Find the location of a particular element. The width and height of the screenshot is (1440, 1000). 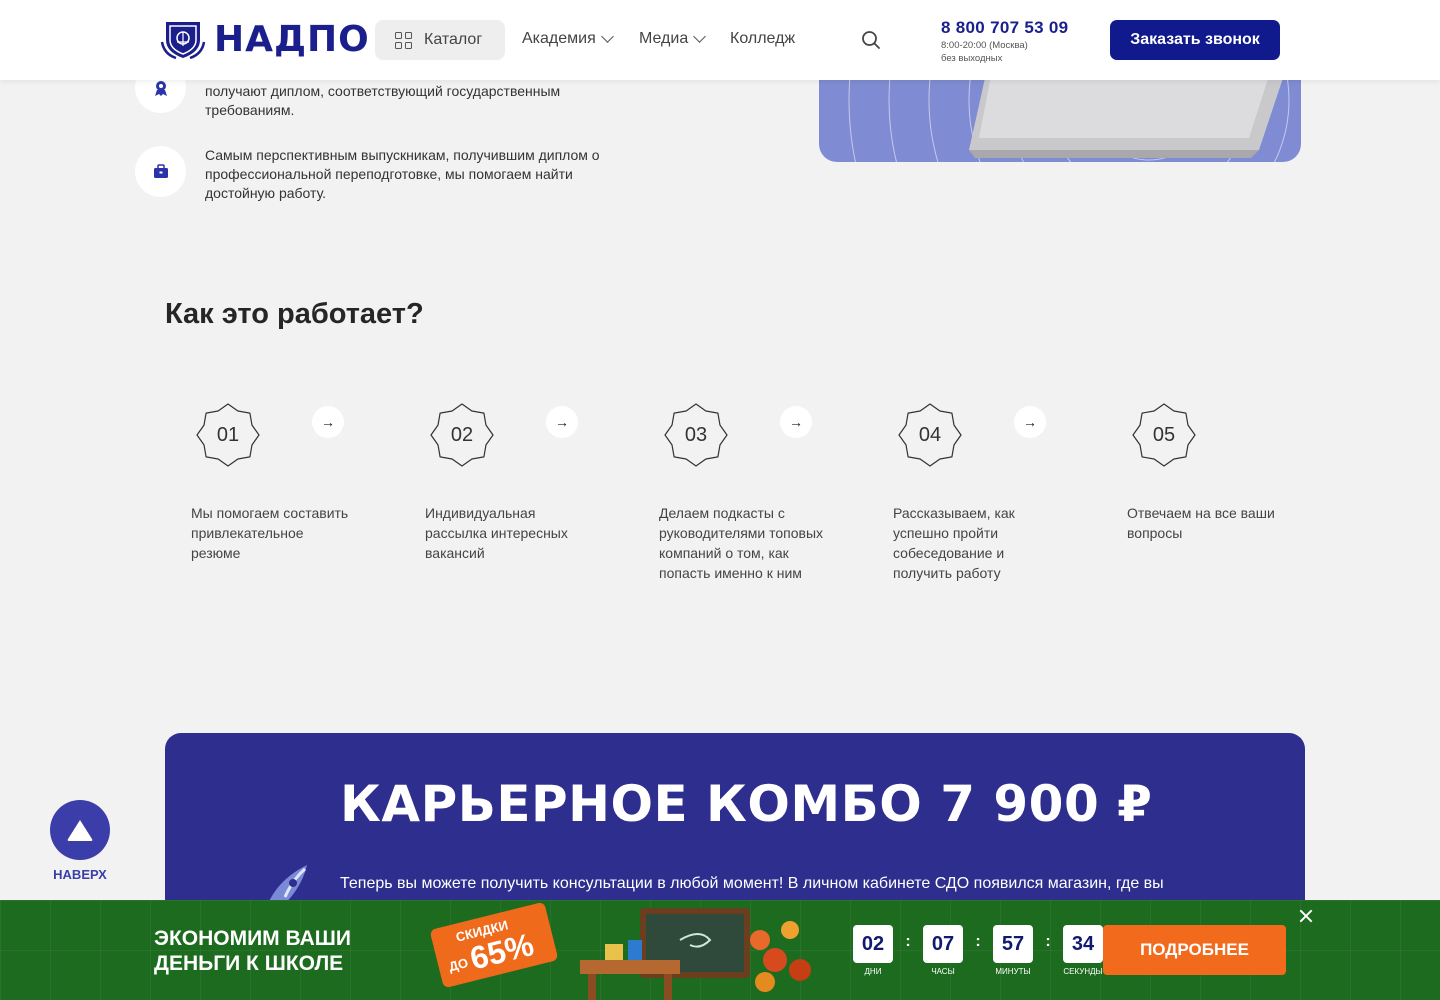

back-to-top-circle is located at coordinates (80, 830).